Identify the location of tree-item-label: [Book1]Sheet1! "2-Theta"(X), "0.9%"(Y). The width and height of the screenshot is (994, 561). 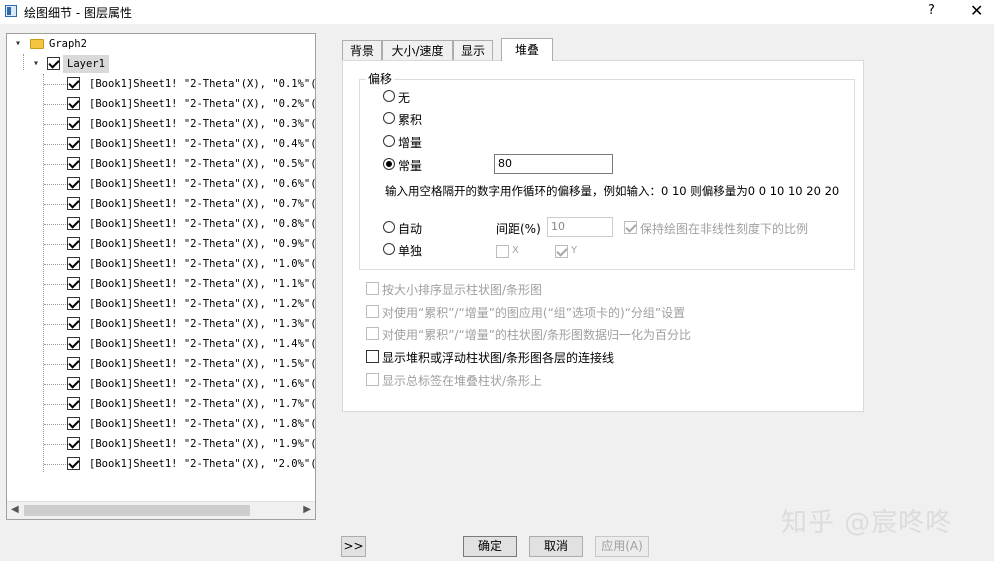
(202, 244).